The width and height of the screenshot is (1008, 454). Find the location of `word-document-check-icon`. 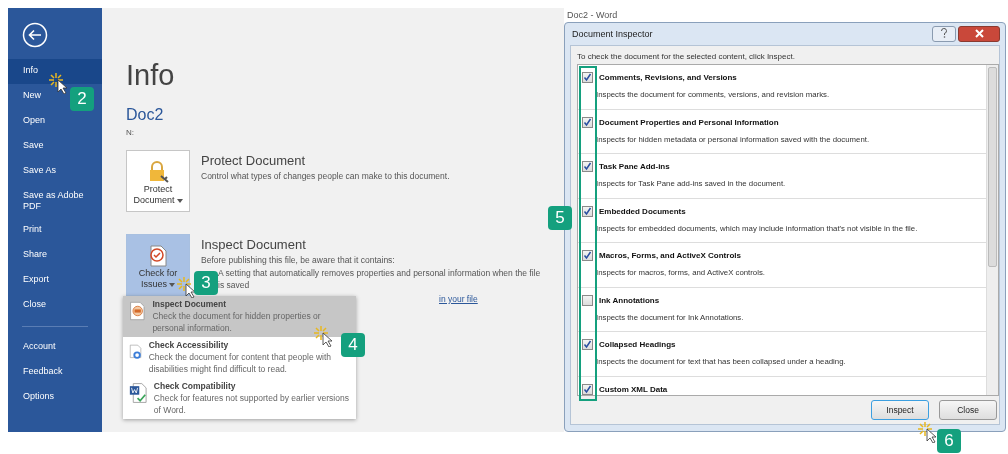

word-document-check-icon is located at coordinates (138, 393).